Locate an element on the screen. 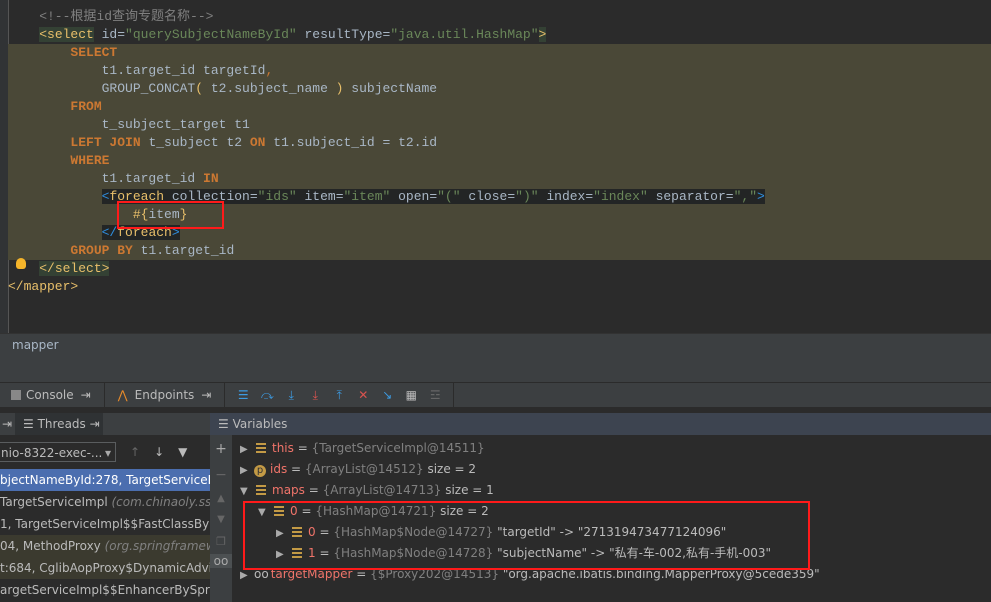 The height and width of the screenshot is (602, 991). frames-header: nio-8322-exec-... ▾ ↑ ↓ ▼ is located at coordinates (105, 452).